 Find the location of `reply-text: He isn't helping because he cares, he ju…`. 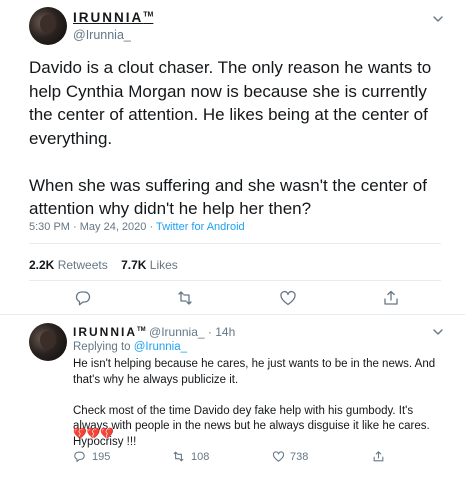

reply-text: He isn't helping because he cares, he ju… is located at coordinates (254, 403).